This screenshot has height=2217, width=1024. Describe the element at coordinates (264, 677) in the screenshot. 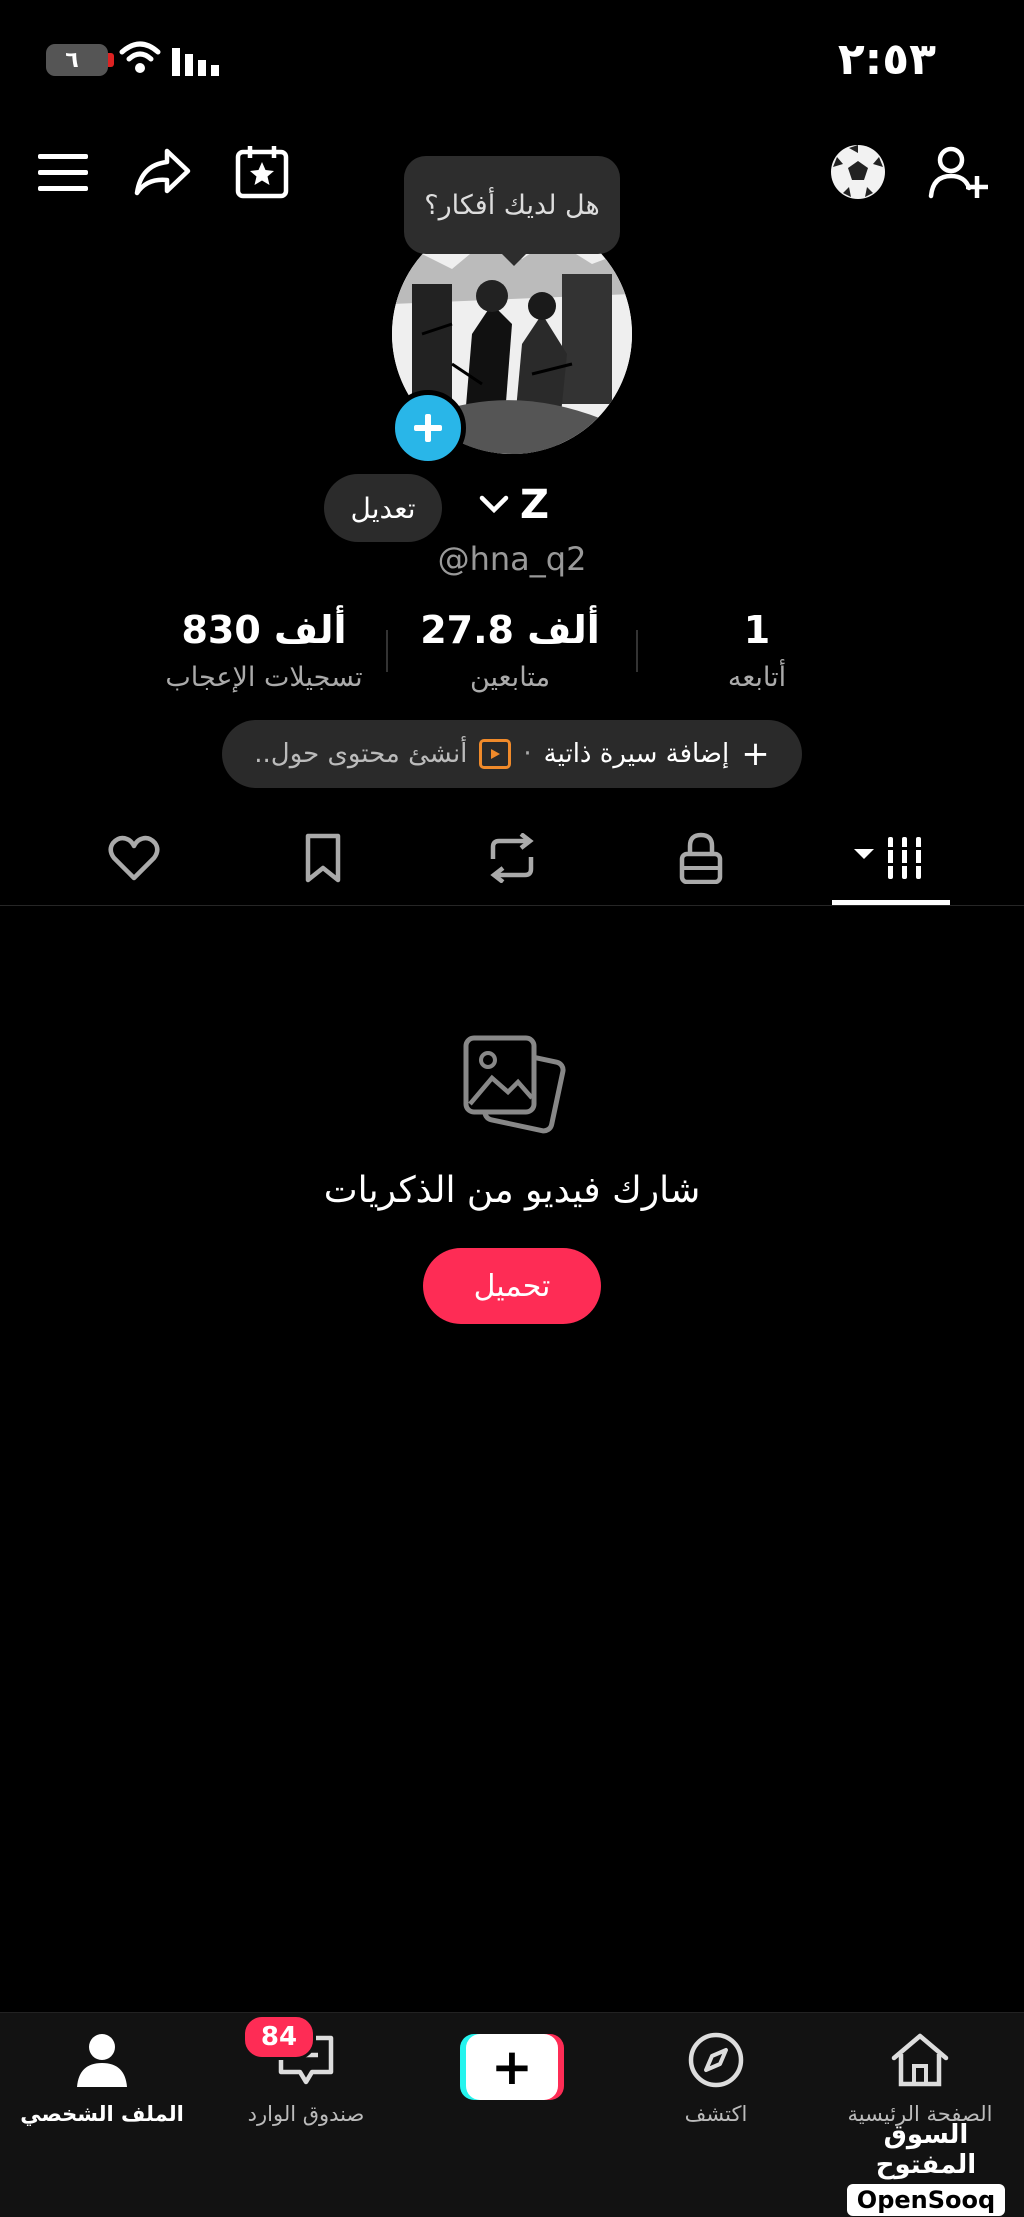

I see `stat-label: تسجيلات الإعجاب` at that location.